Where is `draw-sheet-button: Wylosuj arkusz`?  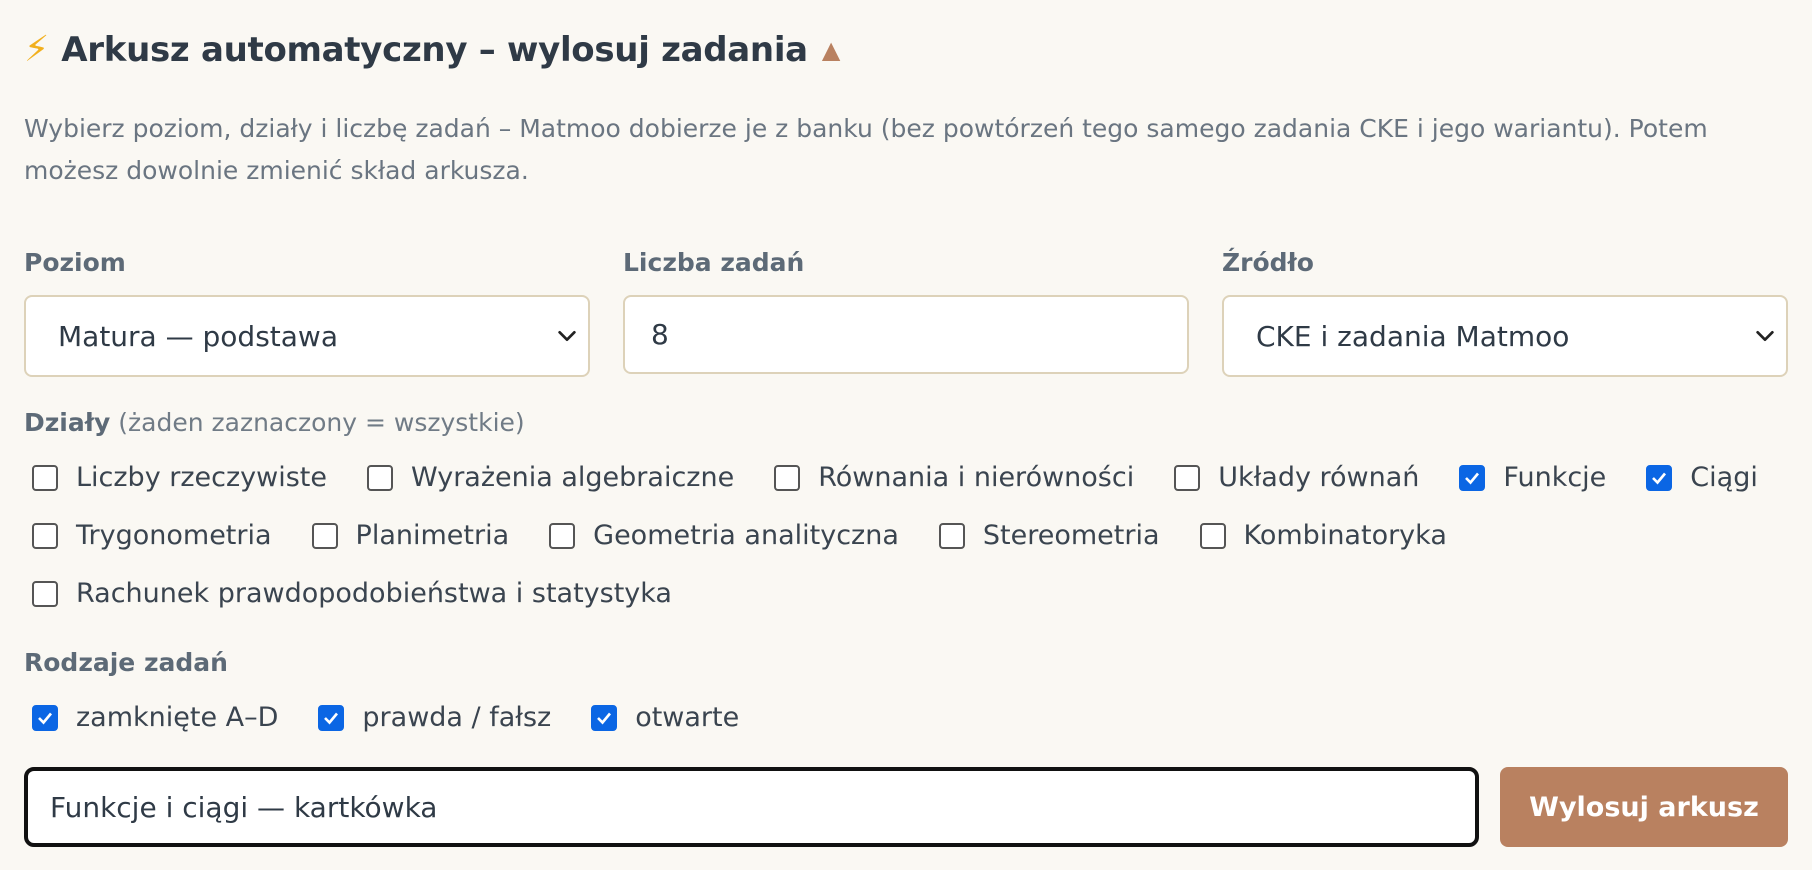 draw-sheet-button: Wylosuj arkusz is located at coordinates (1644, 807).